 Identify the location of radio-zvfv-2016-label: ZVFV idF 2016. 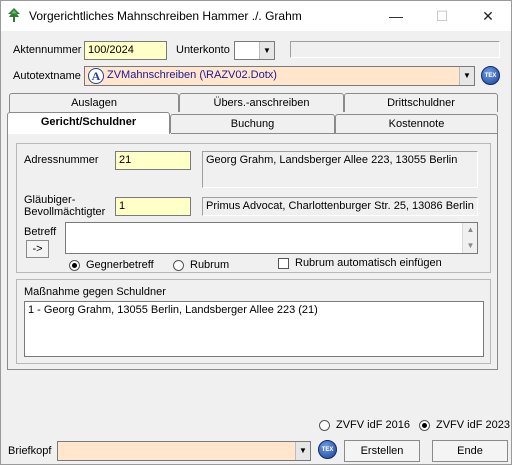
(373, 425).